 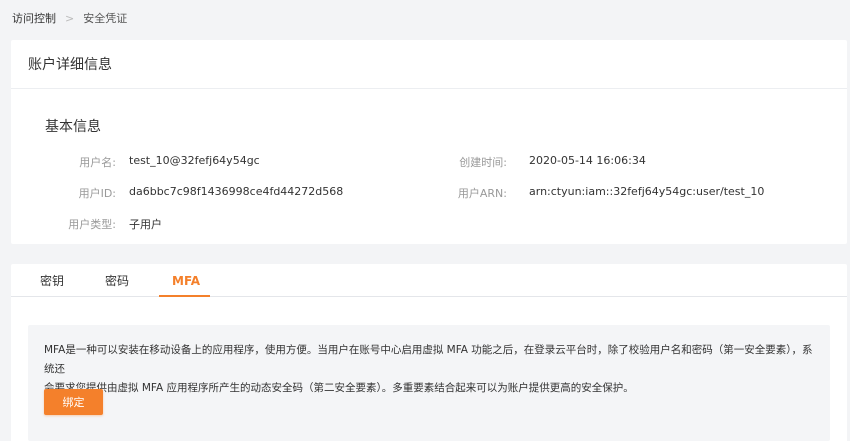 What do you see at coordinates (429, 280) in the screenshot?
I see `credentials-tabs: 密钥 密码 MFA` at bounding box center [429, 280].